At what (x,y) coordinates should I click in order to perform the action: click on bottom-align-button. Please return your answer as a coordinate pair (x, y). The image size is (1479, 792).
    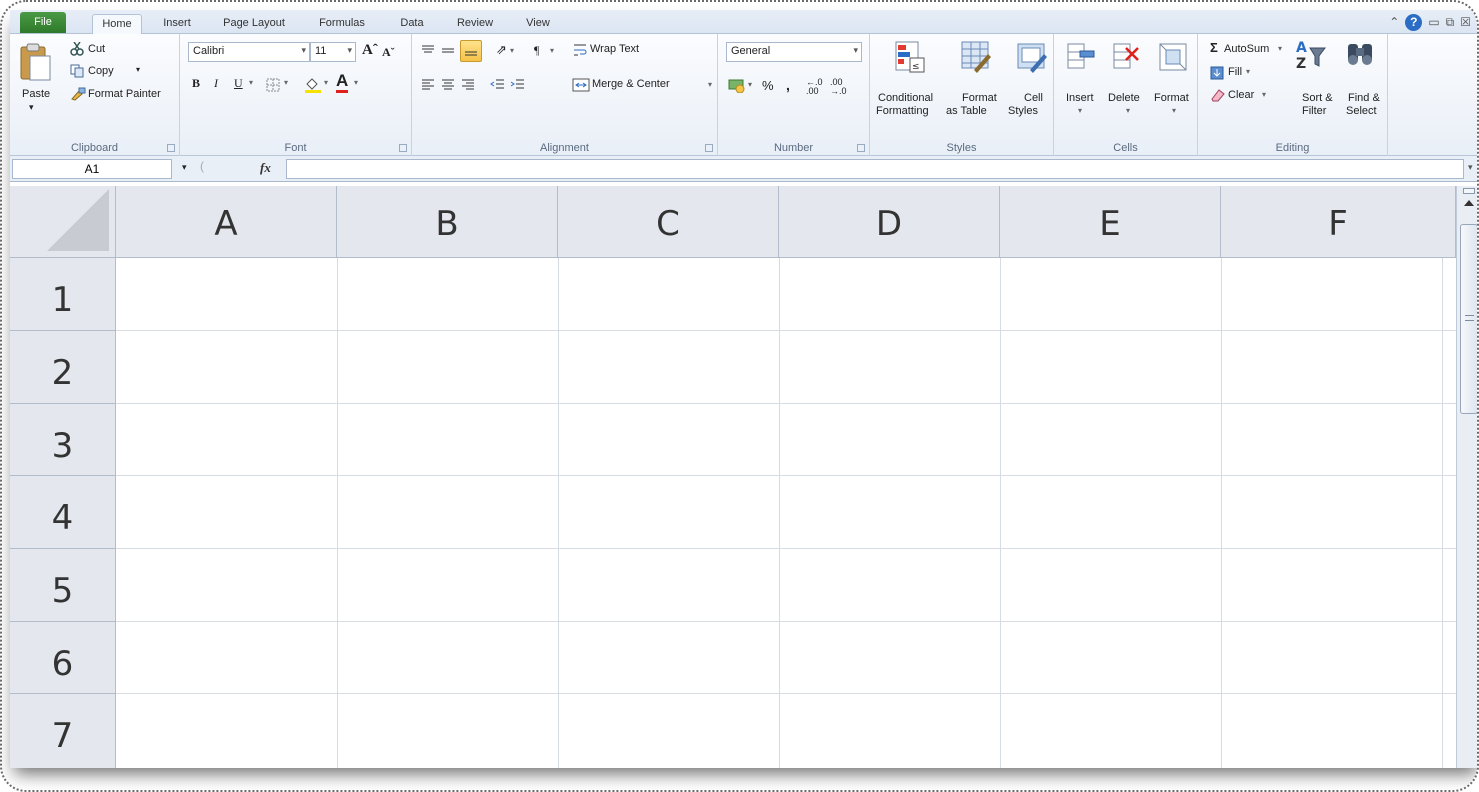
    Looking at the image, I should click on (471, 51).